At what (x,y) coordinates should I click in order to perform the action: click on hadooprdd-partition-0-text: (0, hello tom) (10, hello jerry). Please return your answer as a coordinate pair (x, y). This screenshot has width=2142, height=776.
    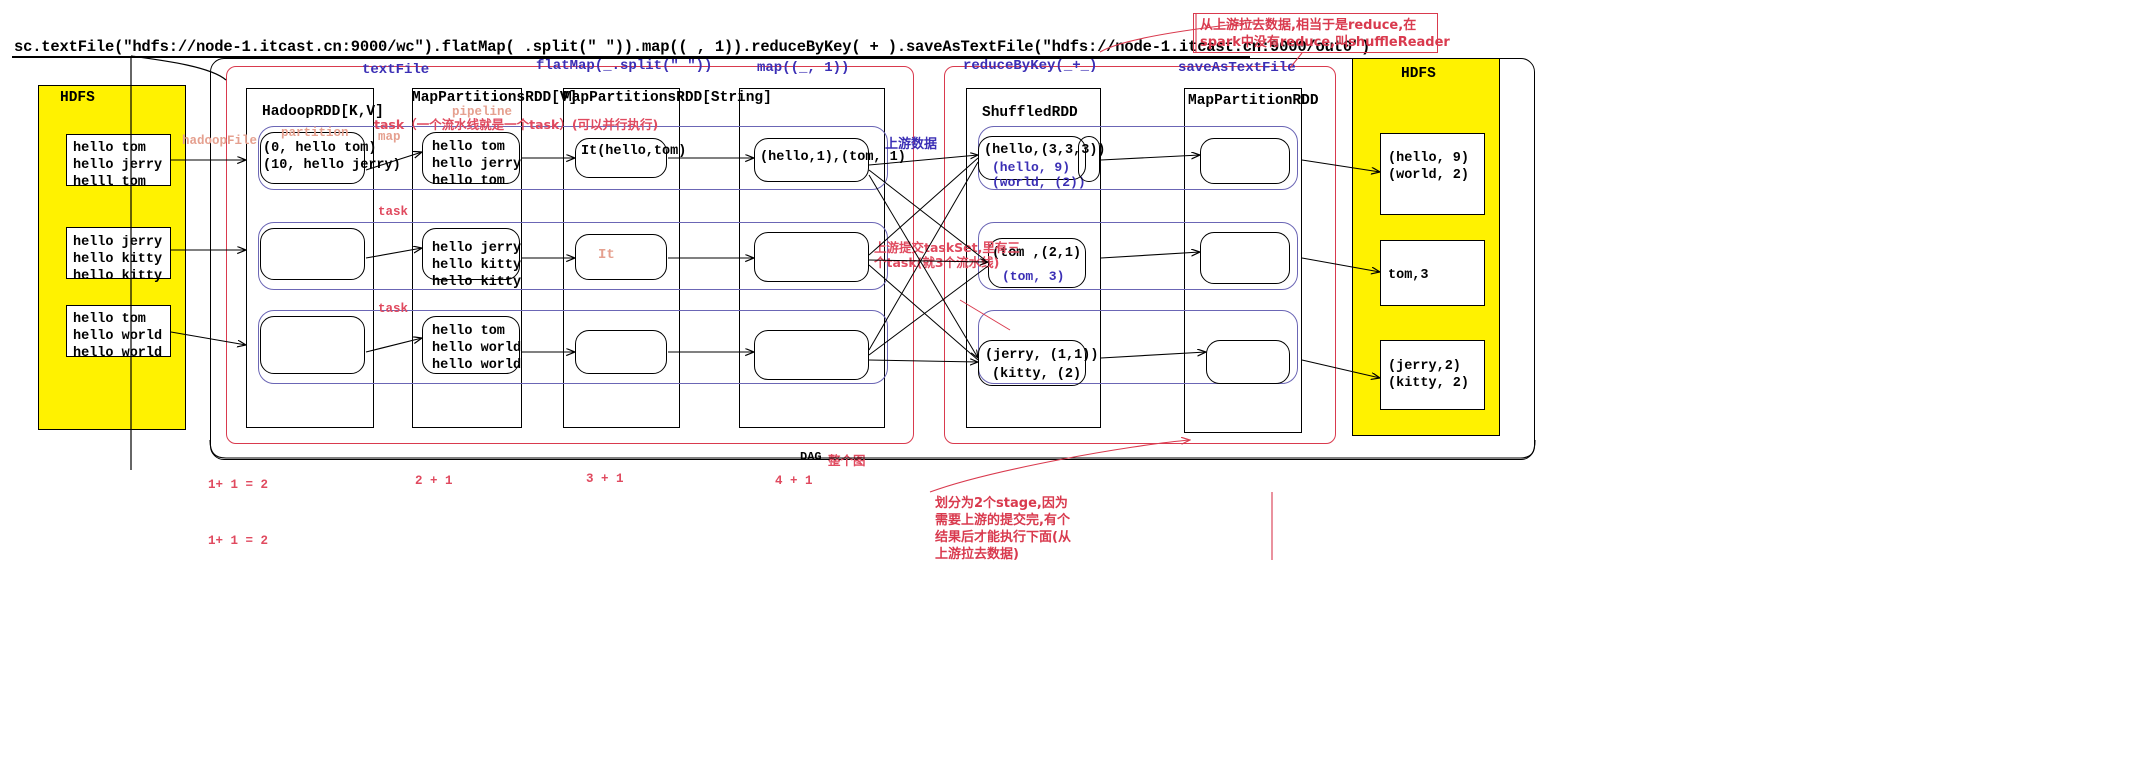
    Looking at the image, I should click on (332, 157).